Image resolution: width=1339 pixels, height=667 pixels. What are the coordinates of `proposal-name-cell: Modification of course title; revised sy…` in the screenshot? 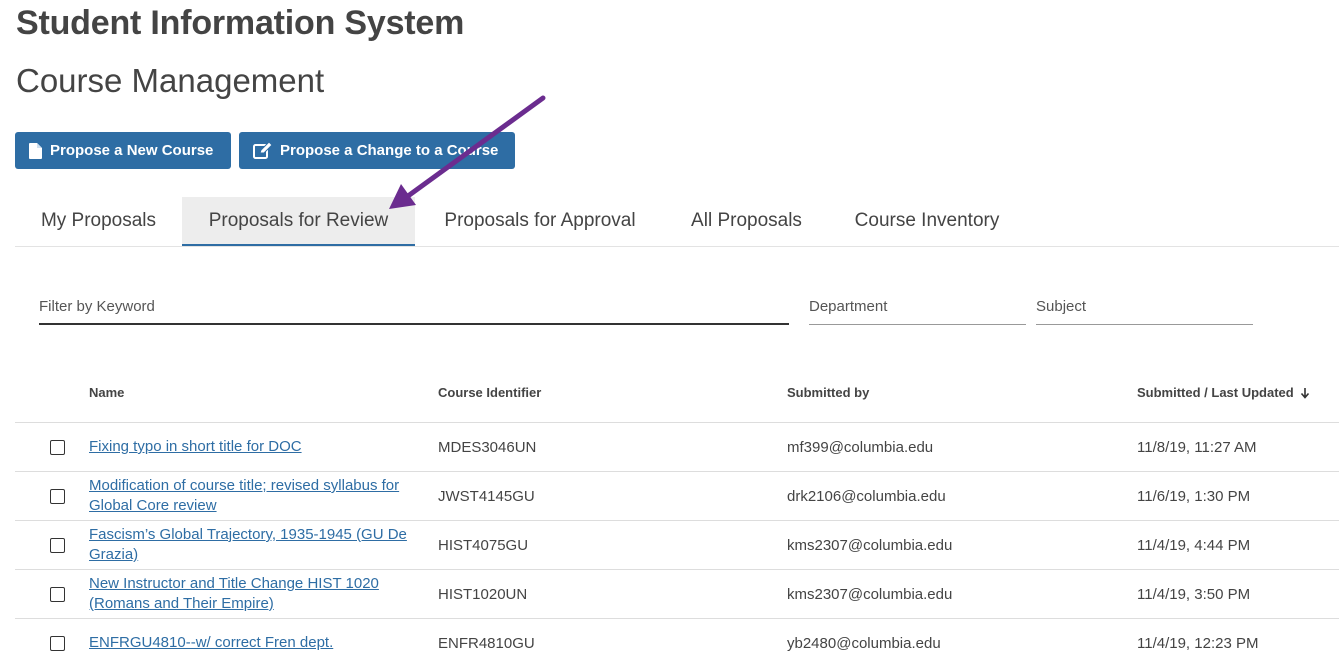 It's located at (256, 496).